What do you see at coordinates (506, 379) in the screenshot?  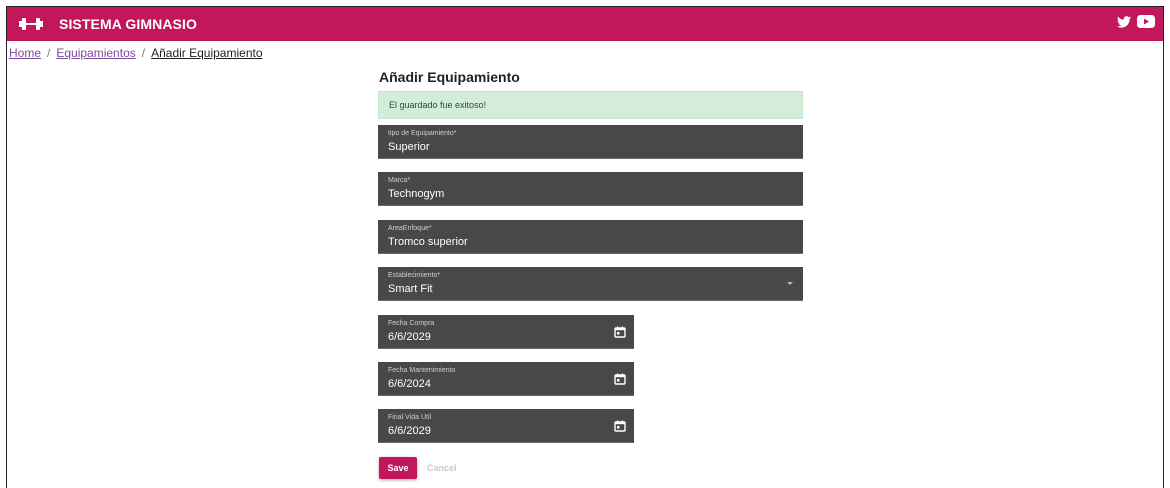 I see `fecha-mantenimiento-field: Fecha Mantenimiento 6/6/2024` at bounding box center [506, 379].